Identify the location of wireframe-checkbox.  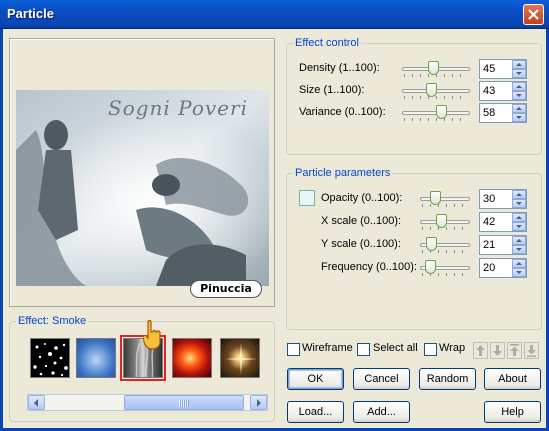
(293, 349).